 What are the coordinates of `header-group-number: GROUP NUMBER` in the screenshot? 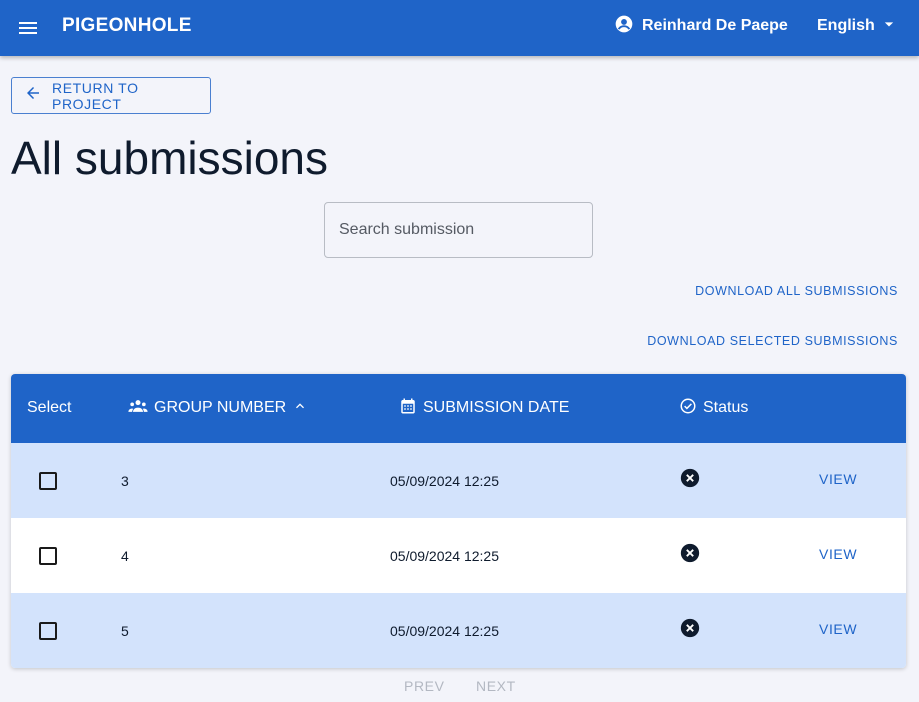 It's located at (218, 408).